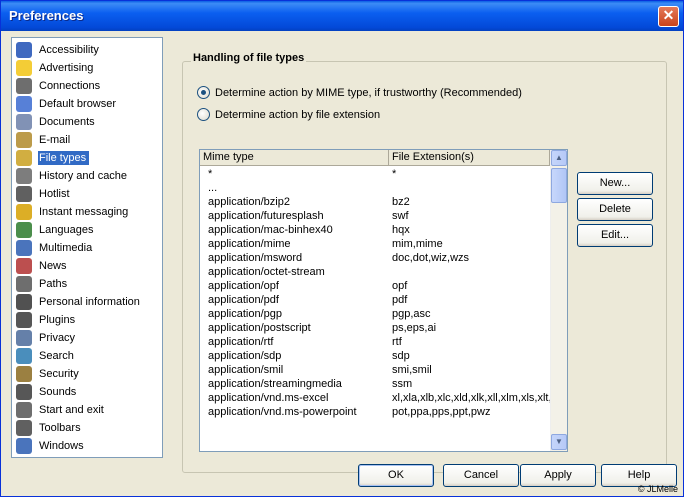 This screenshot has width=684, height=497. I want to click on column-header-mime: Mime type, so click(294, 158).